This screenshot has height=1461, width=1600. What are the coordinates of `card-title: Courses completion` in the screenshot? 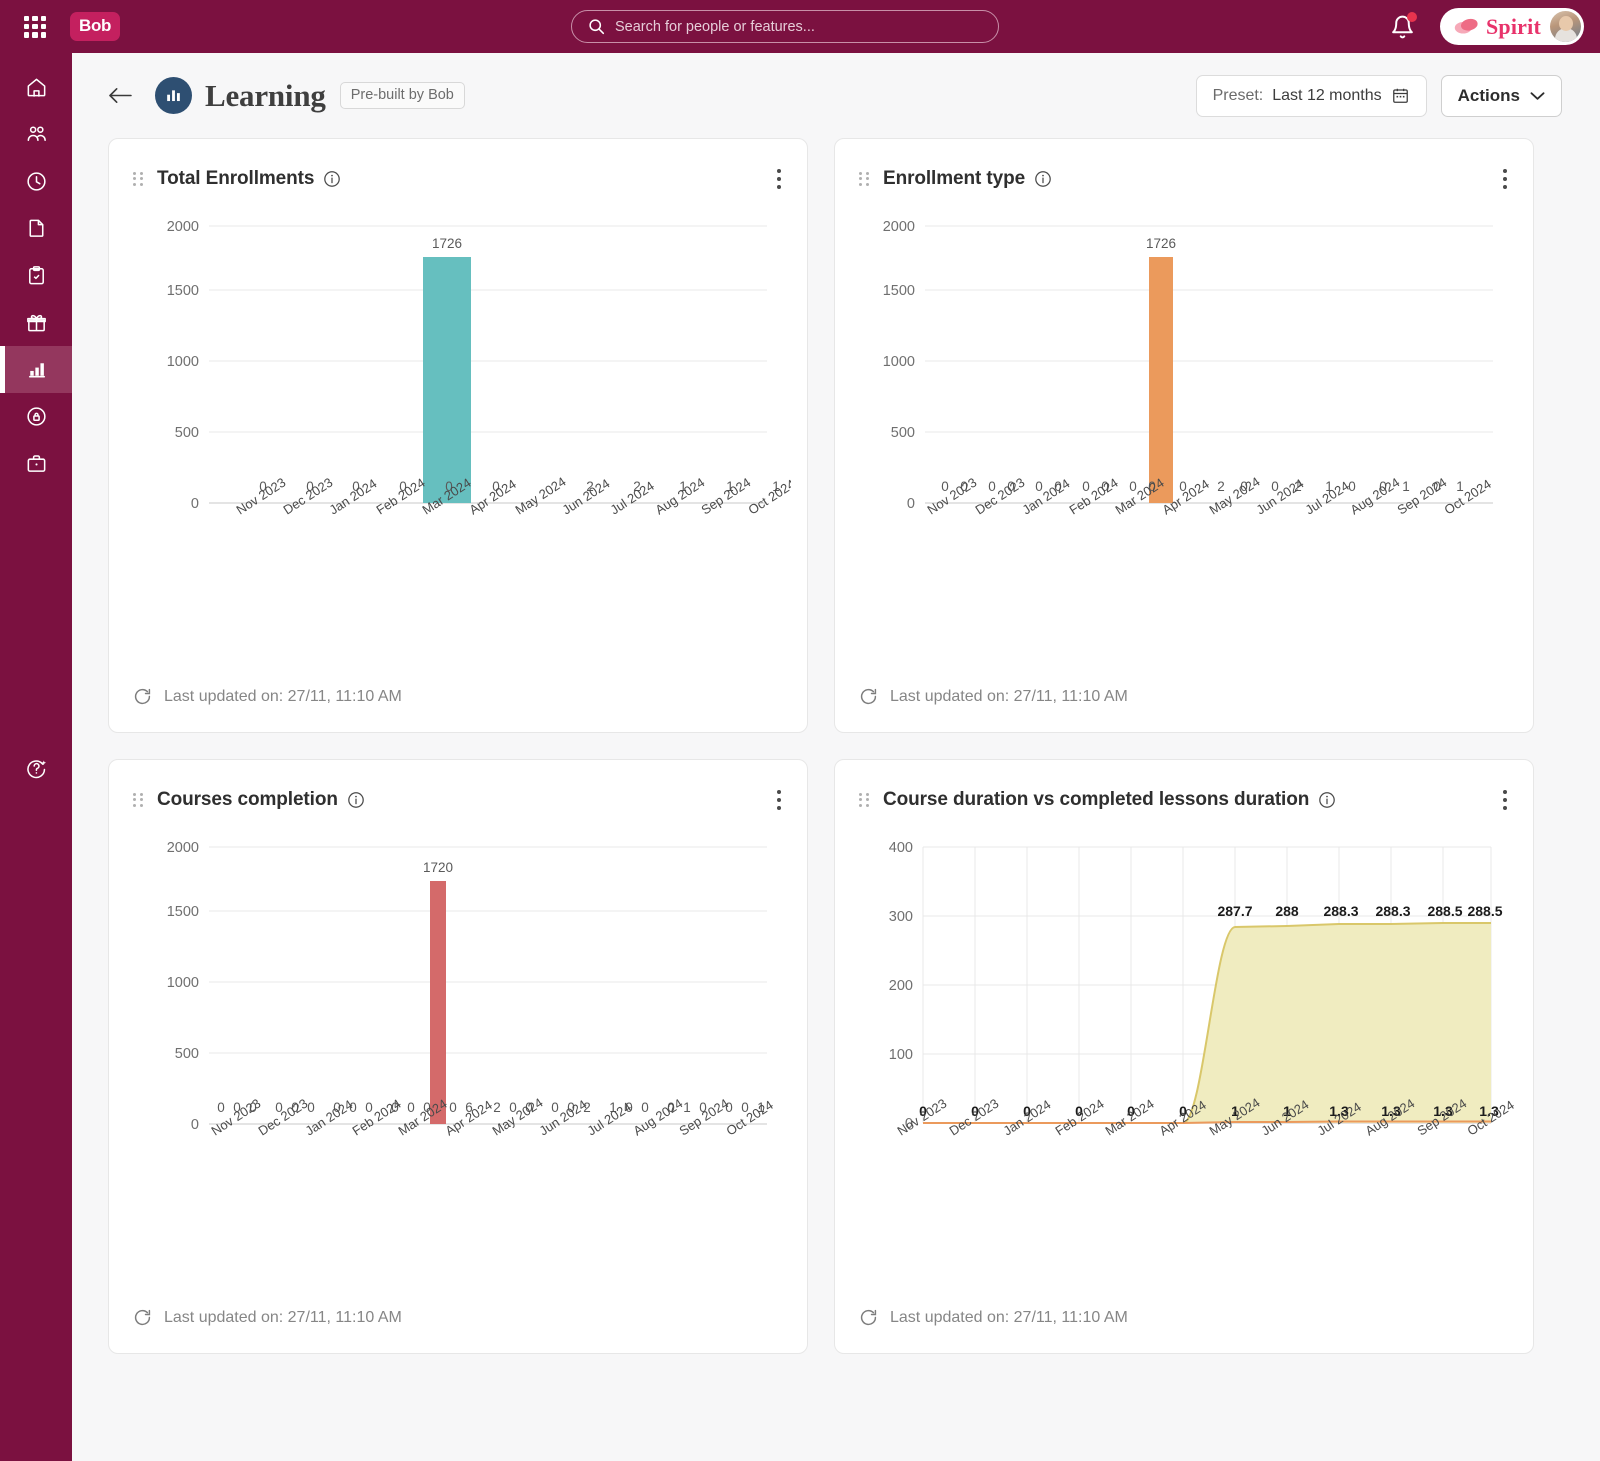 It's located at (247, 799).